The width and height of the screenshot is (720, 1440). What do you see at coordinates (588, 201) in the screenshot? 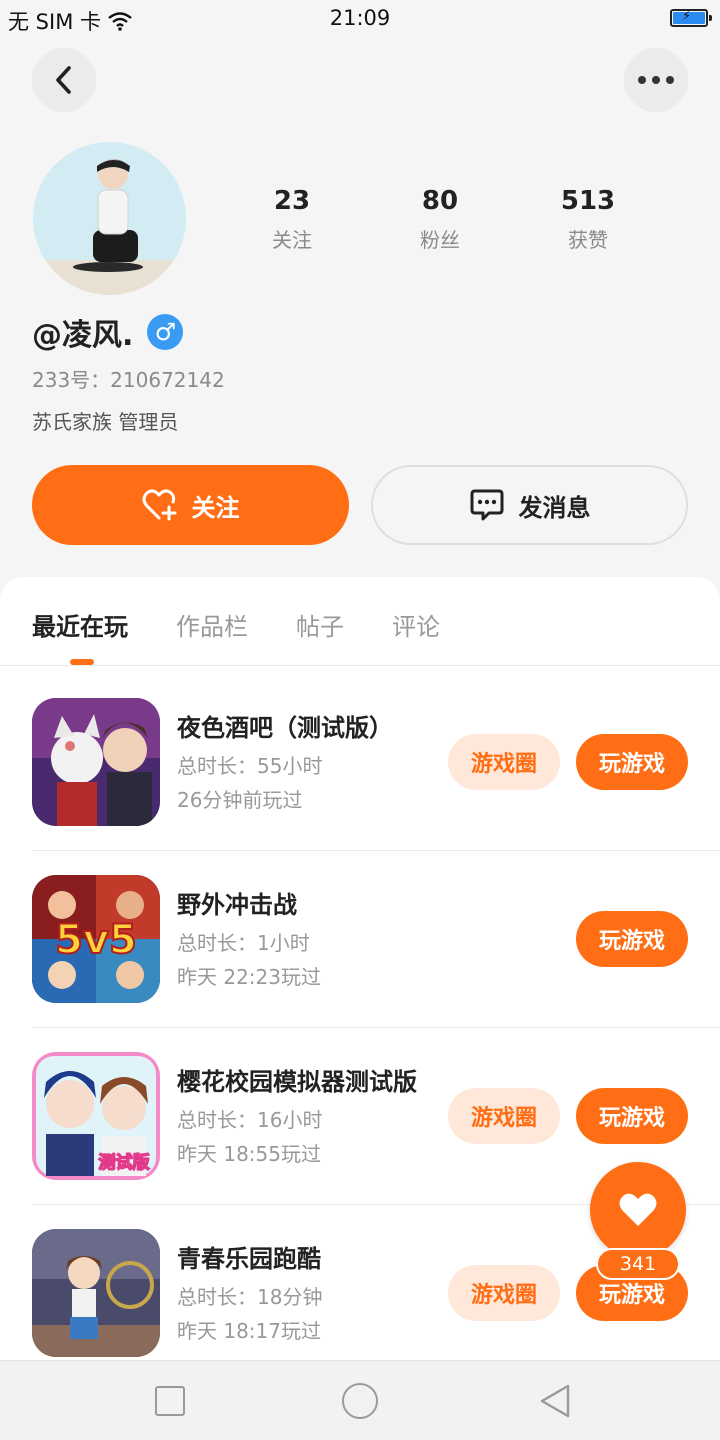
I see `stat-likes-count: 513` at bounding box center [588, 201].